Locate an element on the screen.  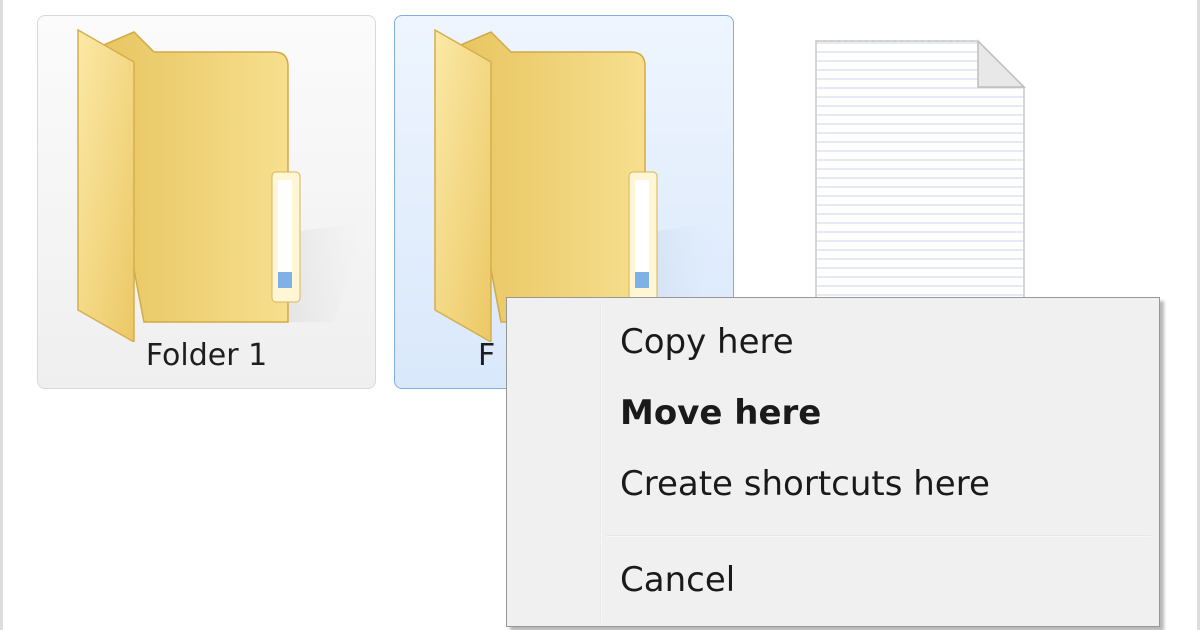
menu-item-move-here: Move here is located at coordinates (720, 413).